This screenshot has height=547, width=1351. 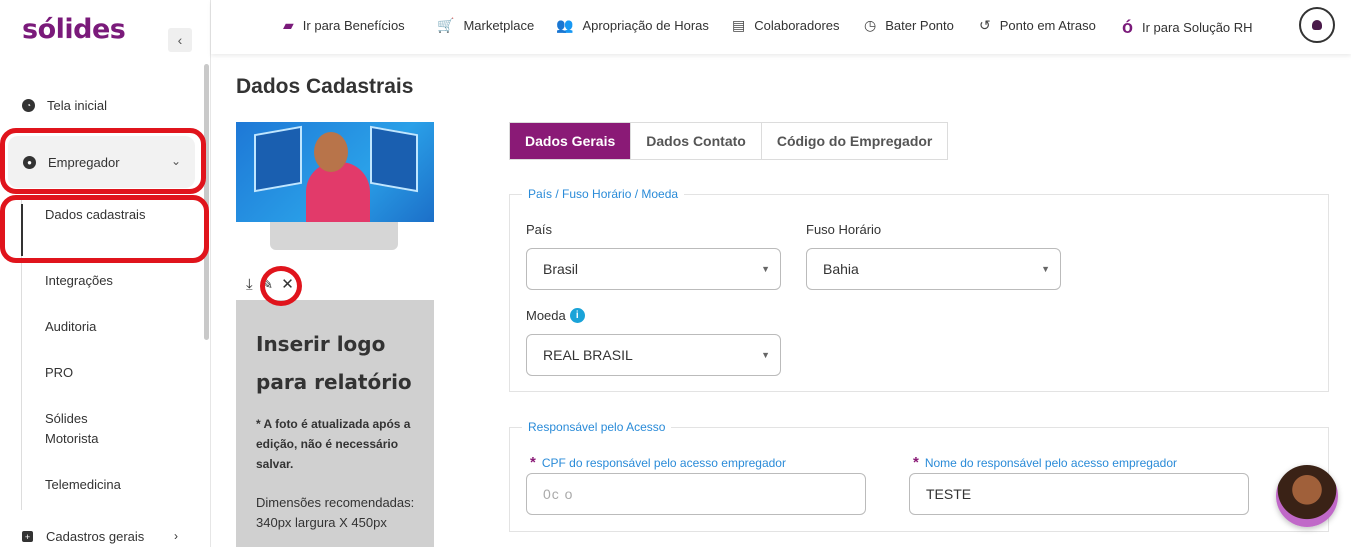 I want to click on book-icon: ▤, so click(x=739, y=25).